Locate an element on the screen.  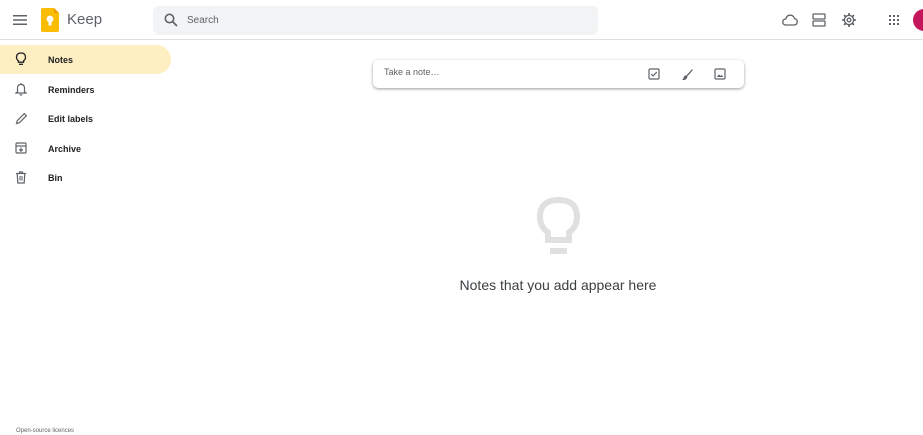
app-title: Keep is located at coordinates (84, 19).